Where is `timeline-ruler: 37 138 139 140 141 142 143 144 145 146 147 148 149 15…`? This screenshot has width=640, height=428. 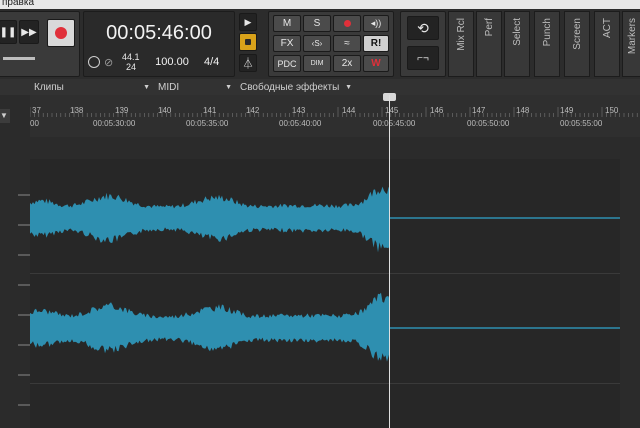
timeline-ruler: 37 138 139 140 141 142 143 144 145 146 147 148 149 15… is located at coordinates (335, 115).